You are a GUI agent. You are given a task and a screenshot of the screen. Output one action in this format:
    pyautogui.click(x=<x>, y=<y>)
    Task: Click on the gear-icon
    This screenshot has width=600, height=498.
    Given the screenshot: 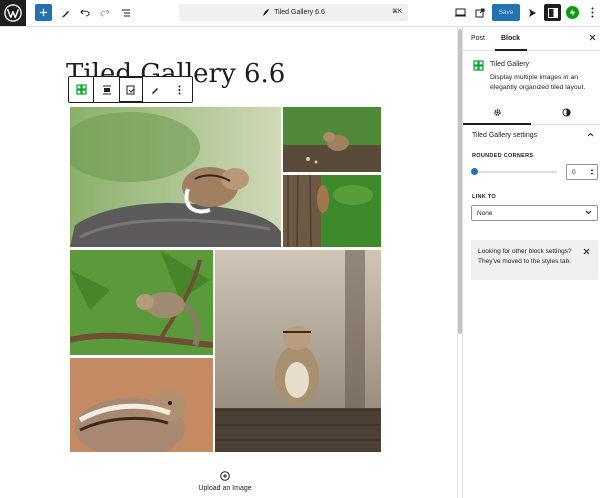 What is the action you would take?
    pyautogui.click(x=497, y=112)
    